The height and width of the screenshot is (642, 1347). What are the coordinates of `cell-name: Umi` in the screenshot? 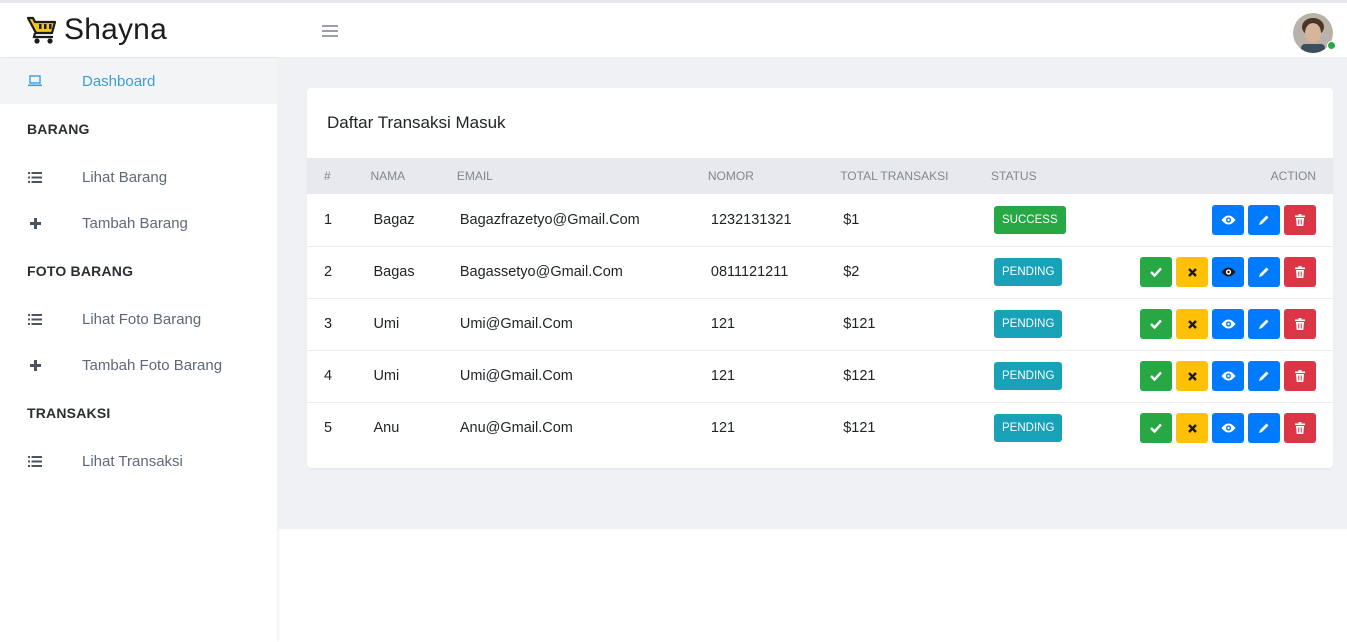 It's located at (386, 376).